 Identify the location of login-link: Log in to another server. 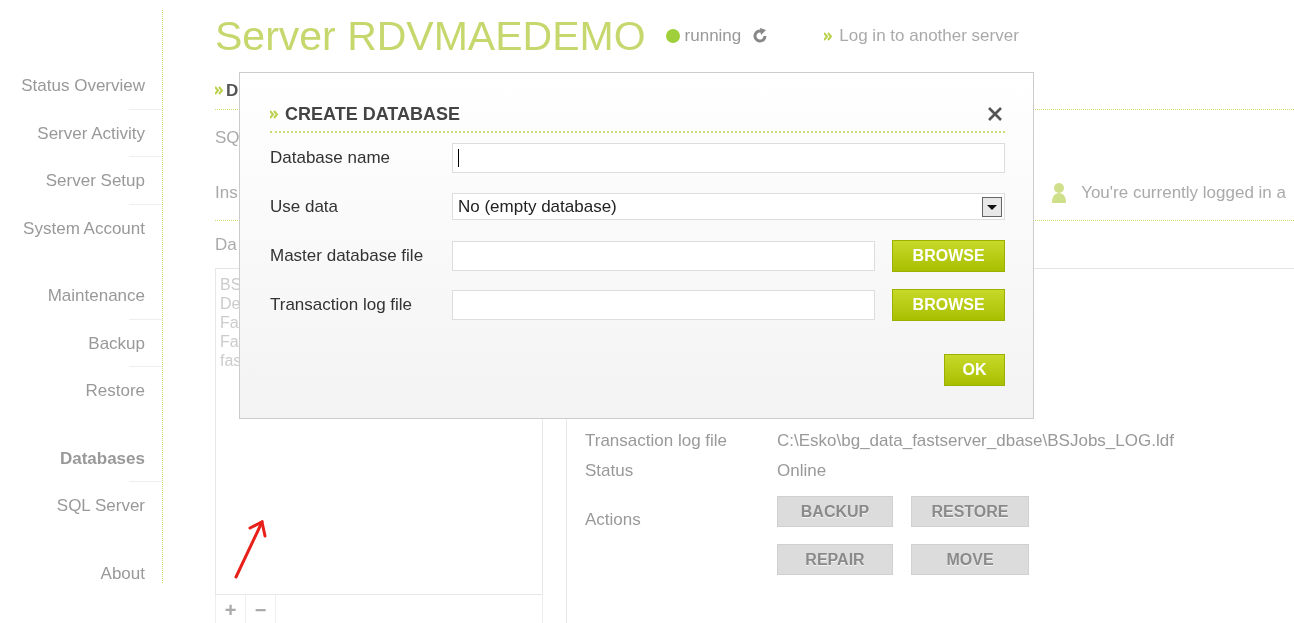
(929, 36).